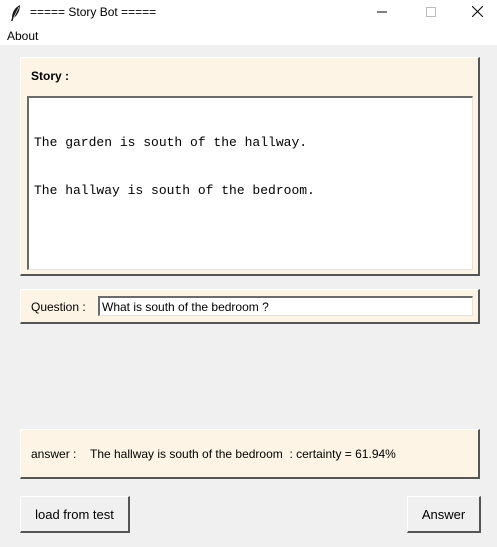 This screenshot has height=547, width=497. I want to click on question-label: Question :, so click(58, 307).